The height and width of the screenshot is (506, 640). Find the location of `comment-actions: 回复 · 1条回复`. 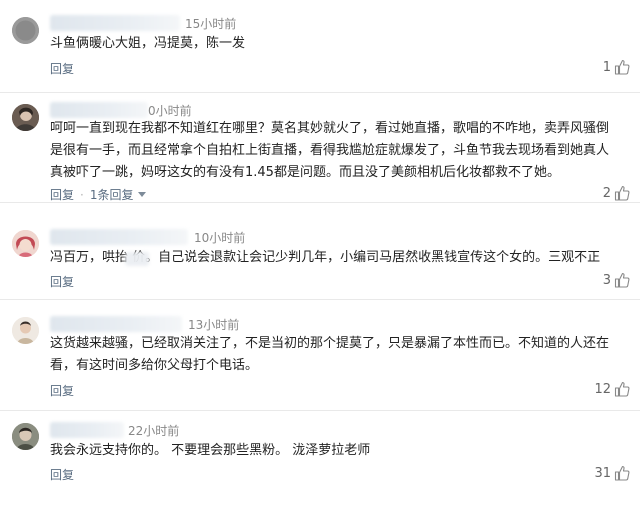

comment-actions: 回复 · 1条回复 is located at coordinates (98, 194).